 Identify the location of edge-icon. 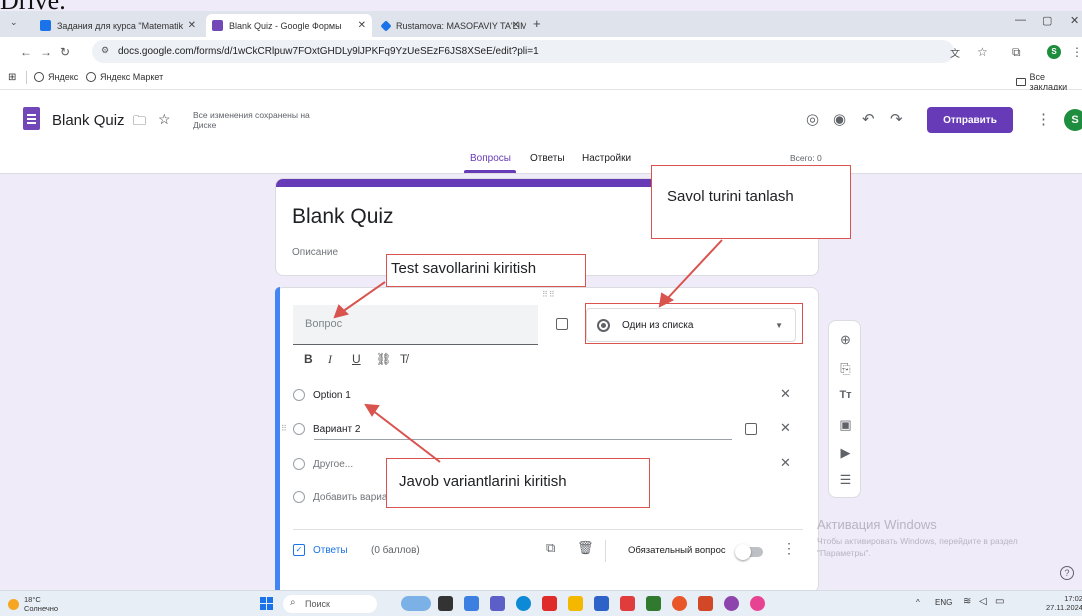
(523, 603).